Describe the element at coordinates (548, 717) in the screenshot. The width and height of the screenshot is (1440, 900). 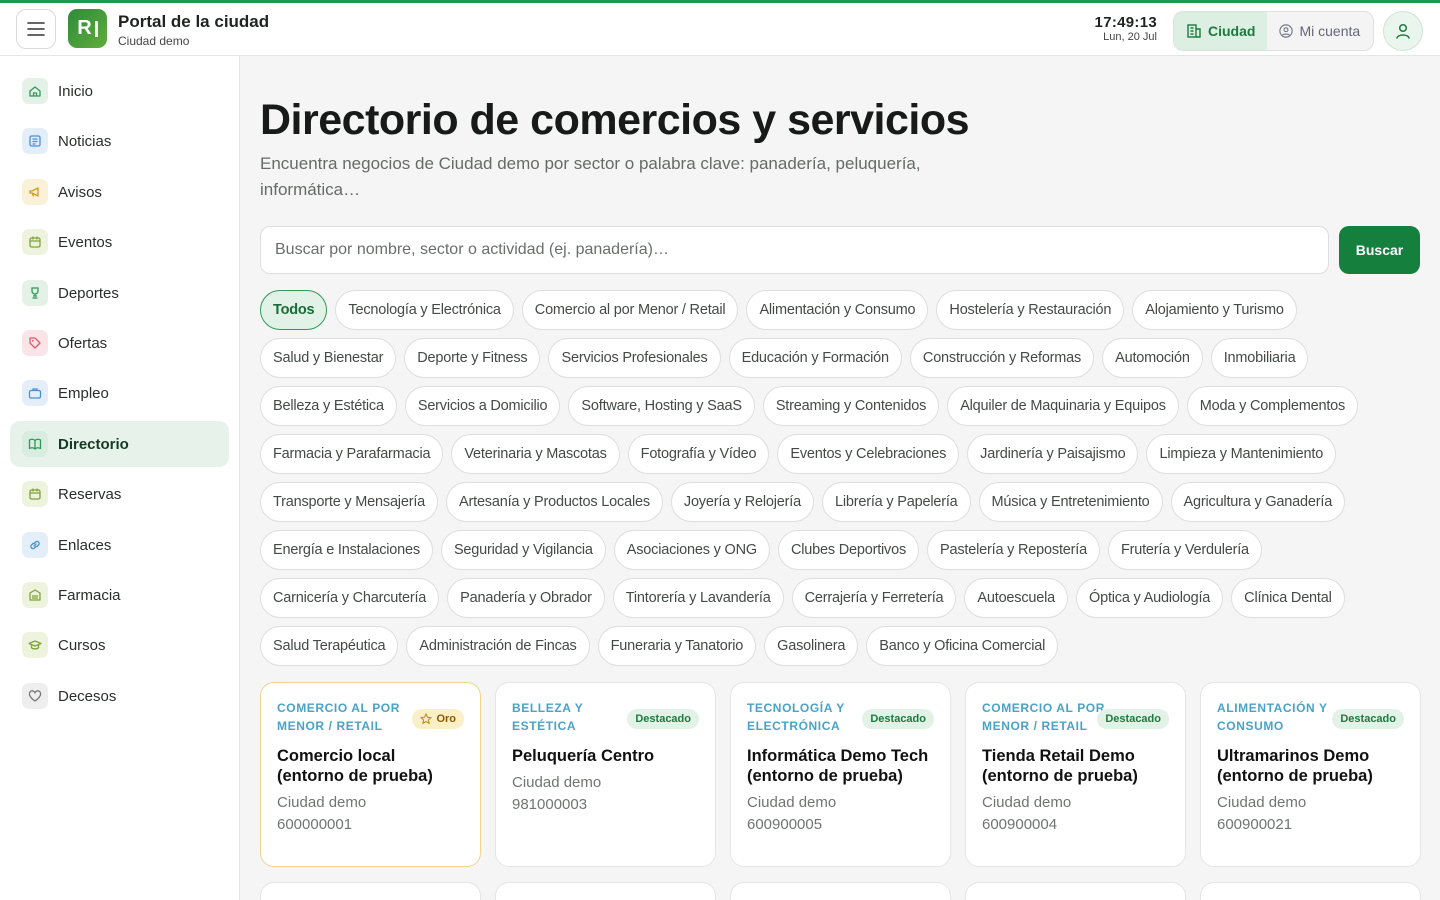
I see `card-category: Belleza y Estética` at that location.